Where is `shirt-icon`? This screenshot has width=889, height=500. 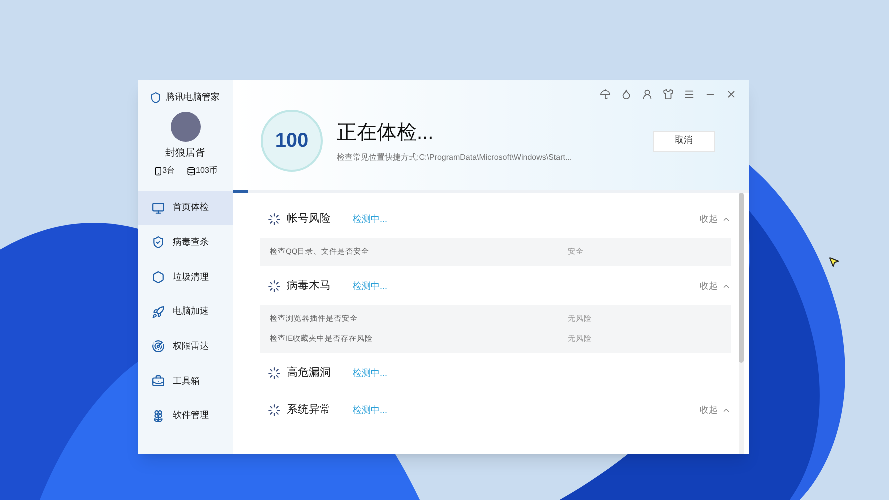
shirt-icon is located at coordinates (668, 94).